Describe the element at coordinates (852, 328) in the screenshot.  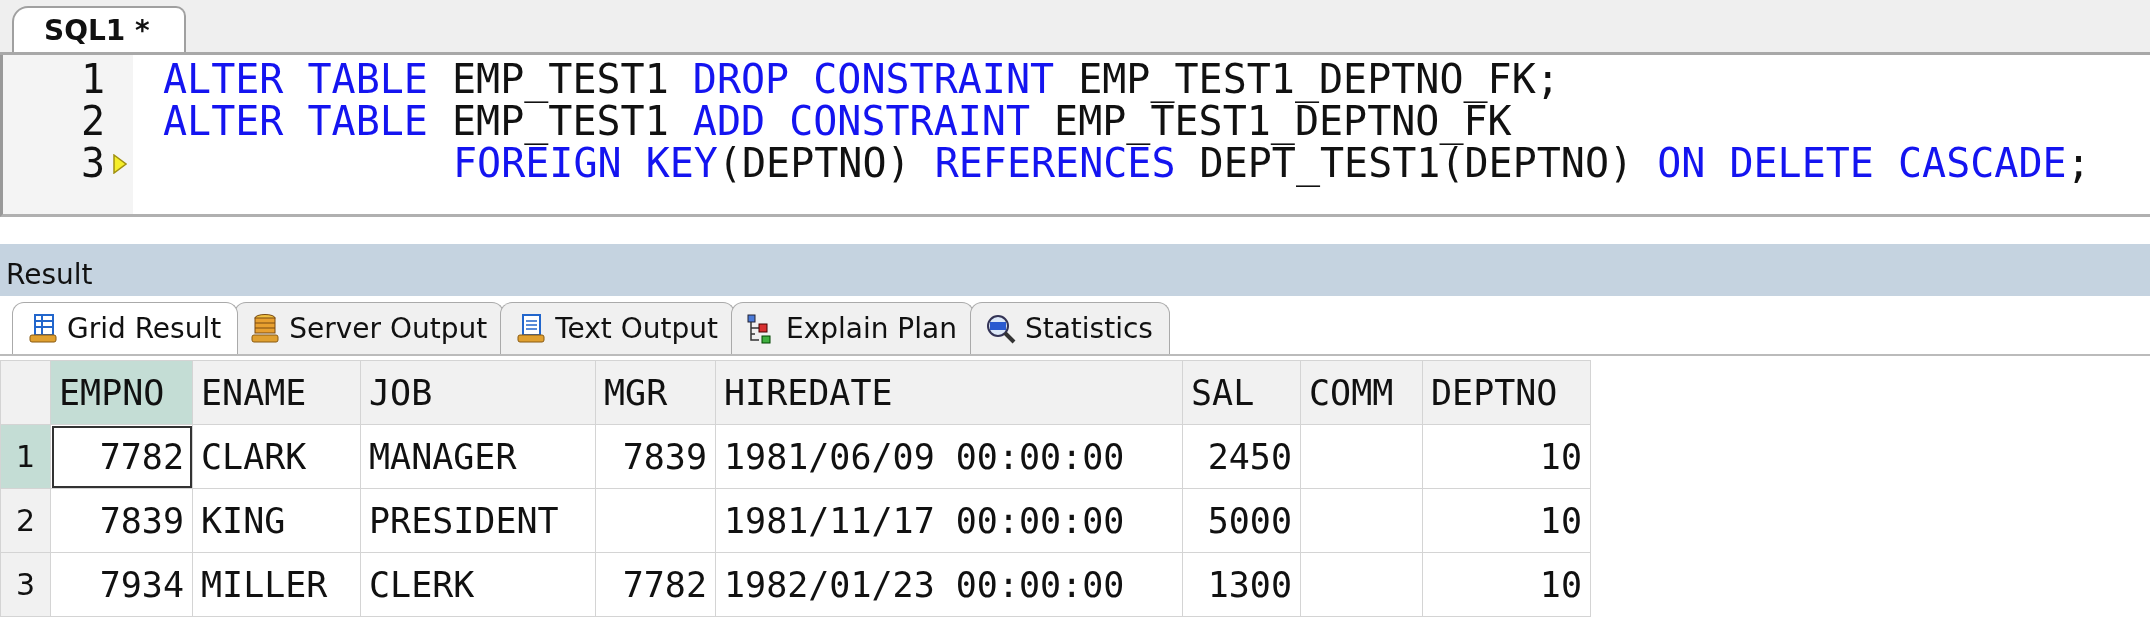
I see `result-tab: Explain Plan` at that location.